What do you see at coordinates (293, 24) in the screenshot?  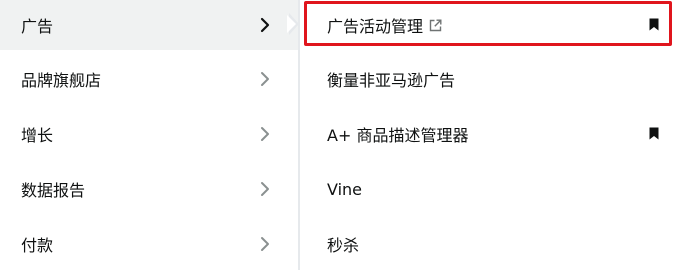 I see `submenu-pointer` at bounding box center [293, 24].